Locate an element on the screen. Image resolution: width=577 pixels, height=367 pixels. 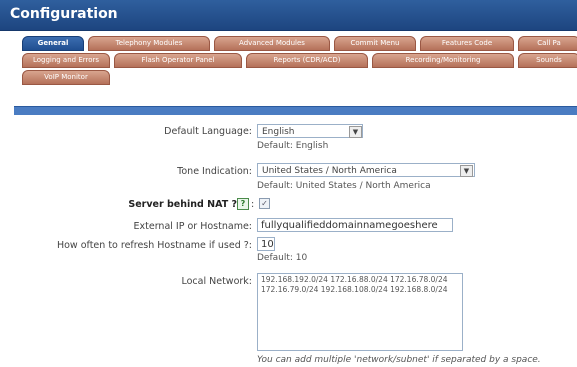
tab-flash-operator-panel: Flash Operator Panel is located at coordinates (178, 60).